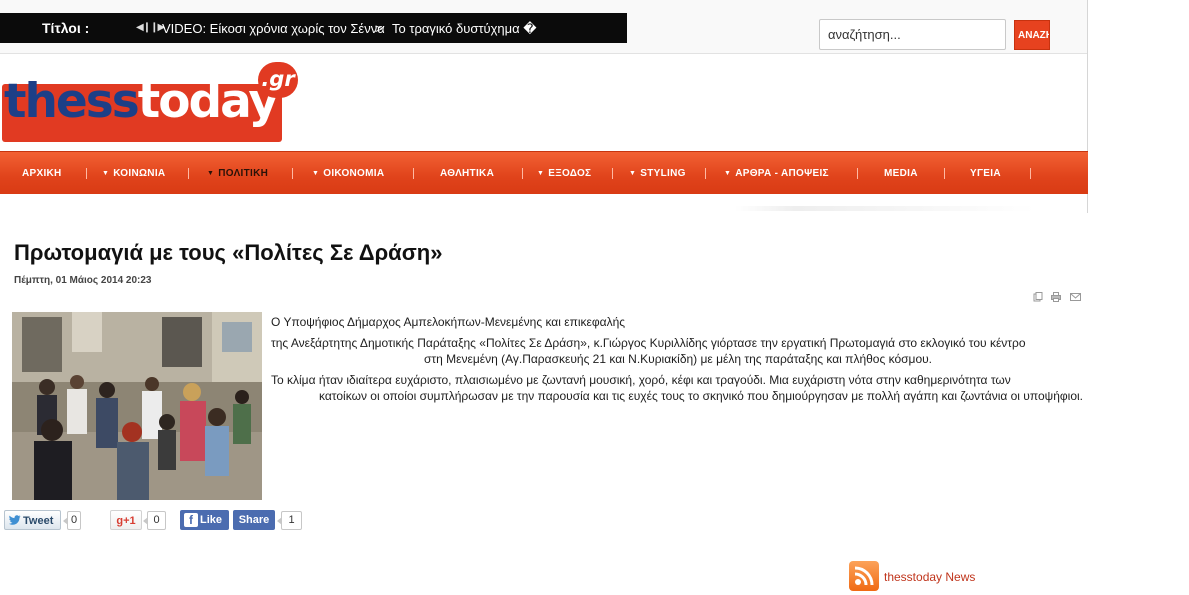  What do you see at coordinates (864, 576) in the screenshot?
I see `rss-icon` at bounding box center [864, 576].